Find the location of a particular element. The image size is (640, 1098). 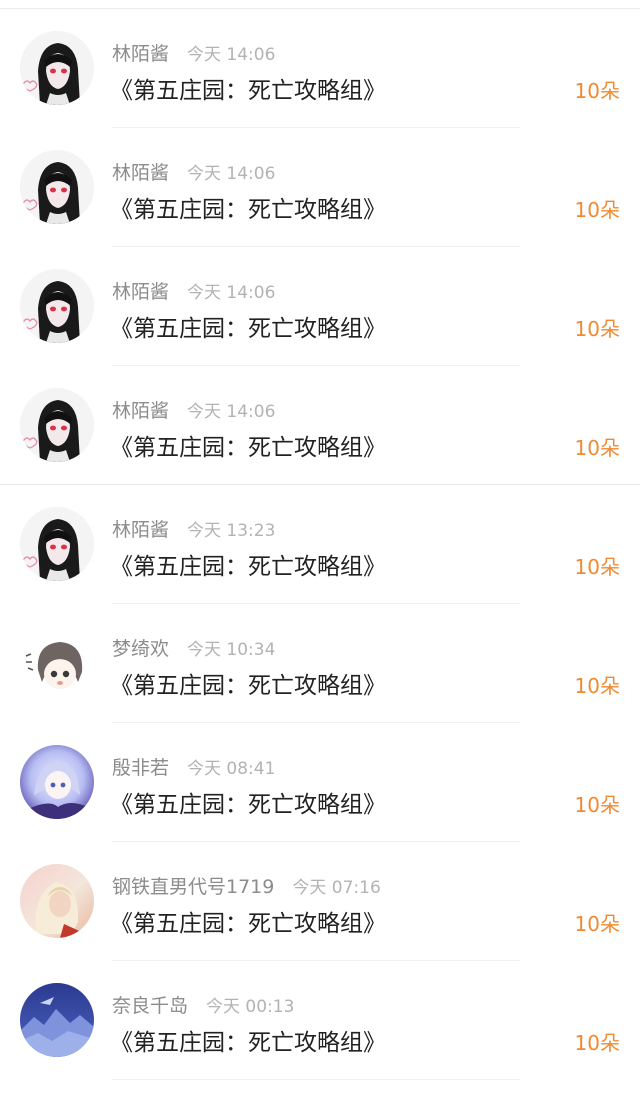

record-meta: 钢铁直男代号1719 今天 07:16 is located at coordinates (246, 885).